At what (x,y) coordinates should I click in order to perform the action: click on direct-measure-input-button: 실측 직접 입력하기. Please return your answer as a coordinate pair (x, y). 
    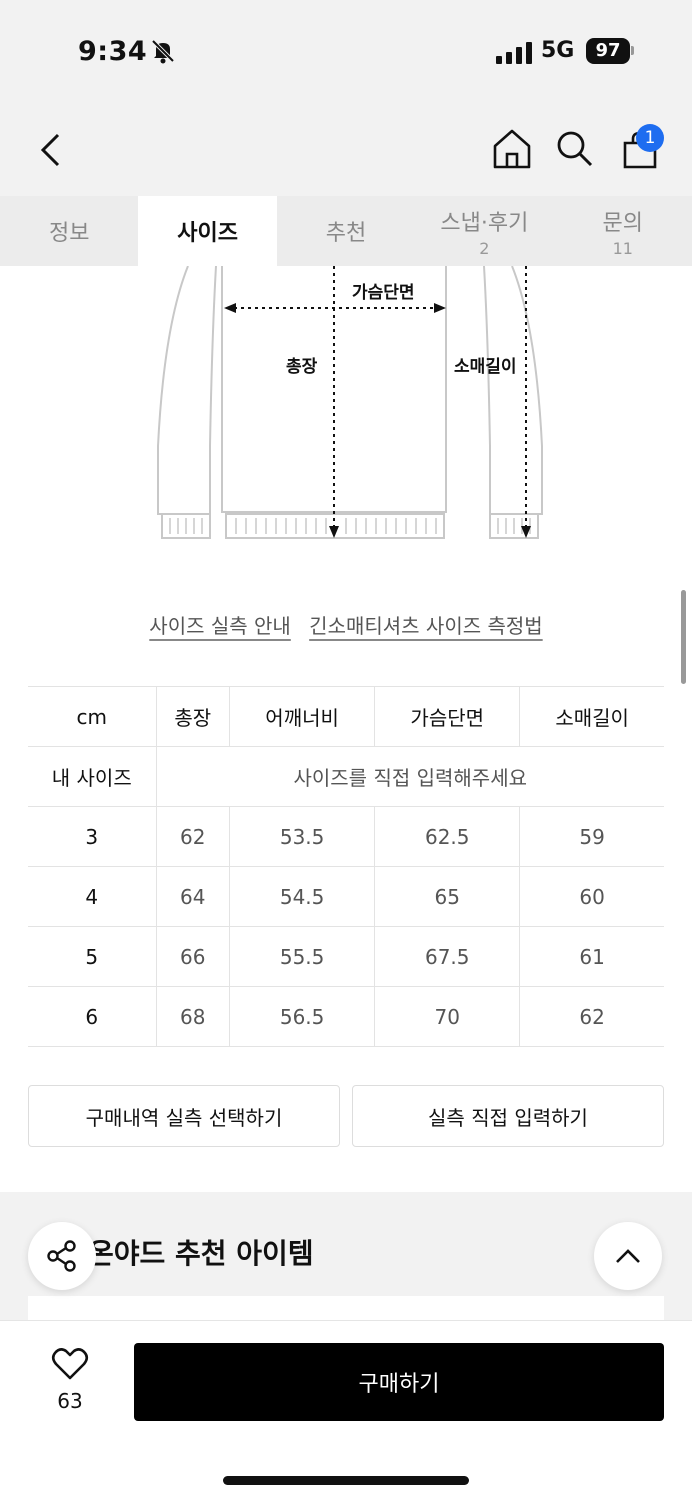
    Looking at the image, I should click on (508, 1116).